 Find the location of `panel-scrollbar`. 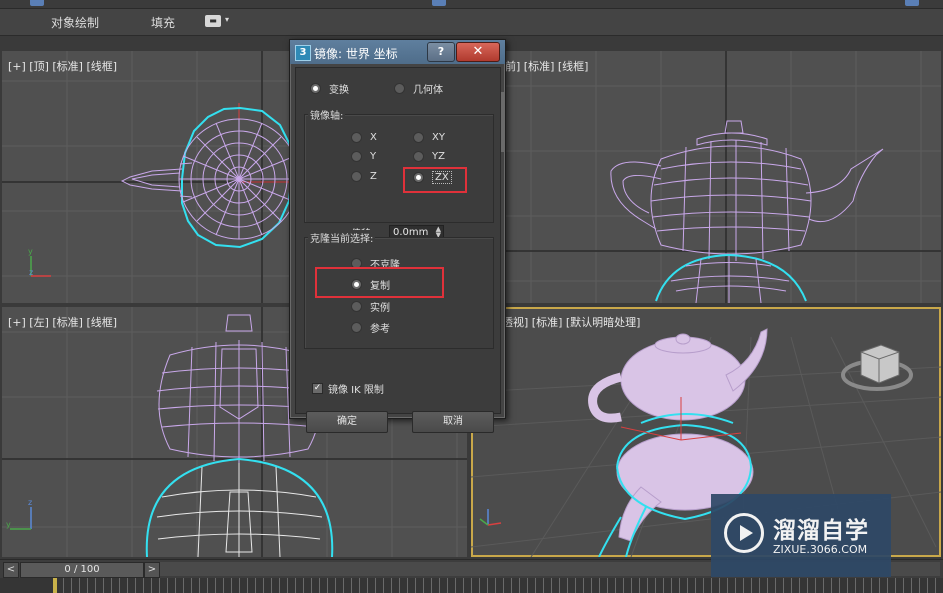

panel-scrollbar is located at coordinates (503, 122).